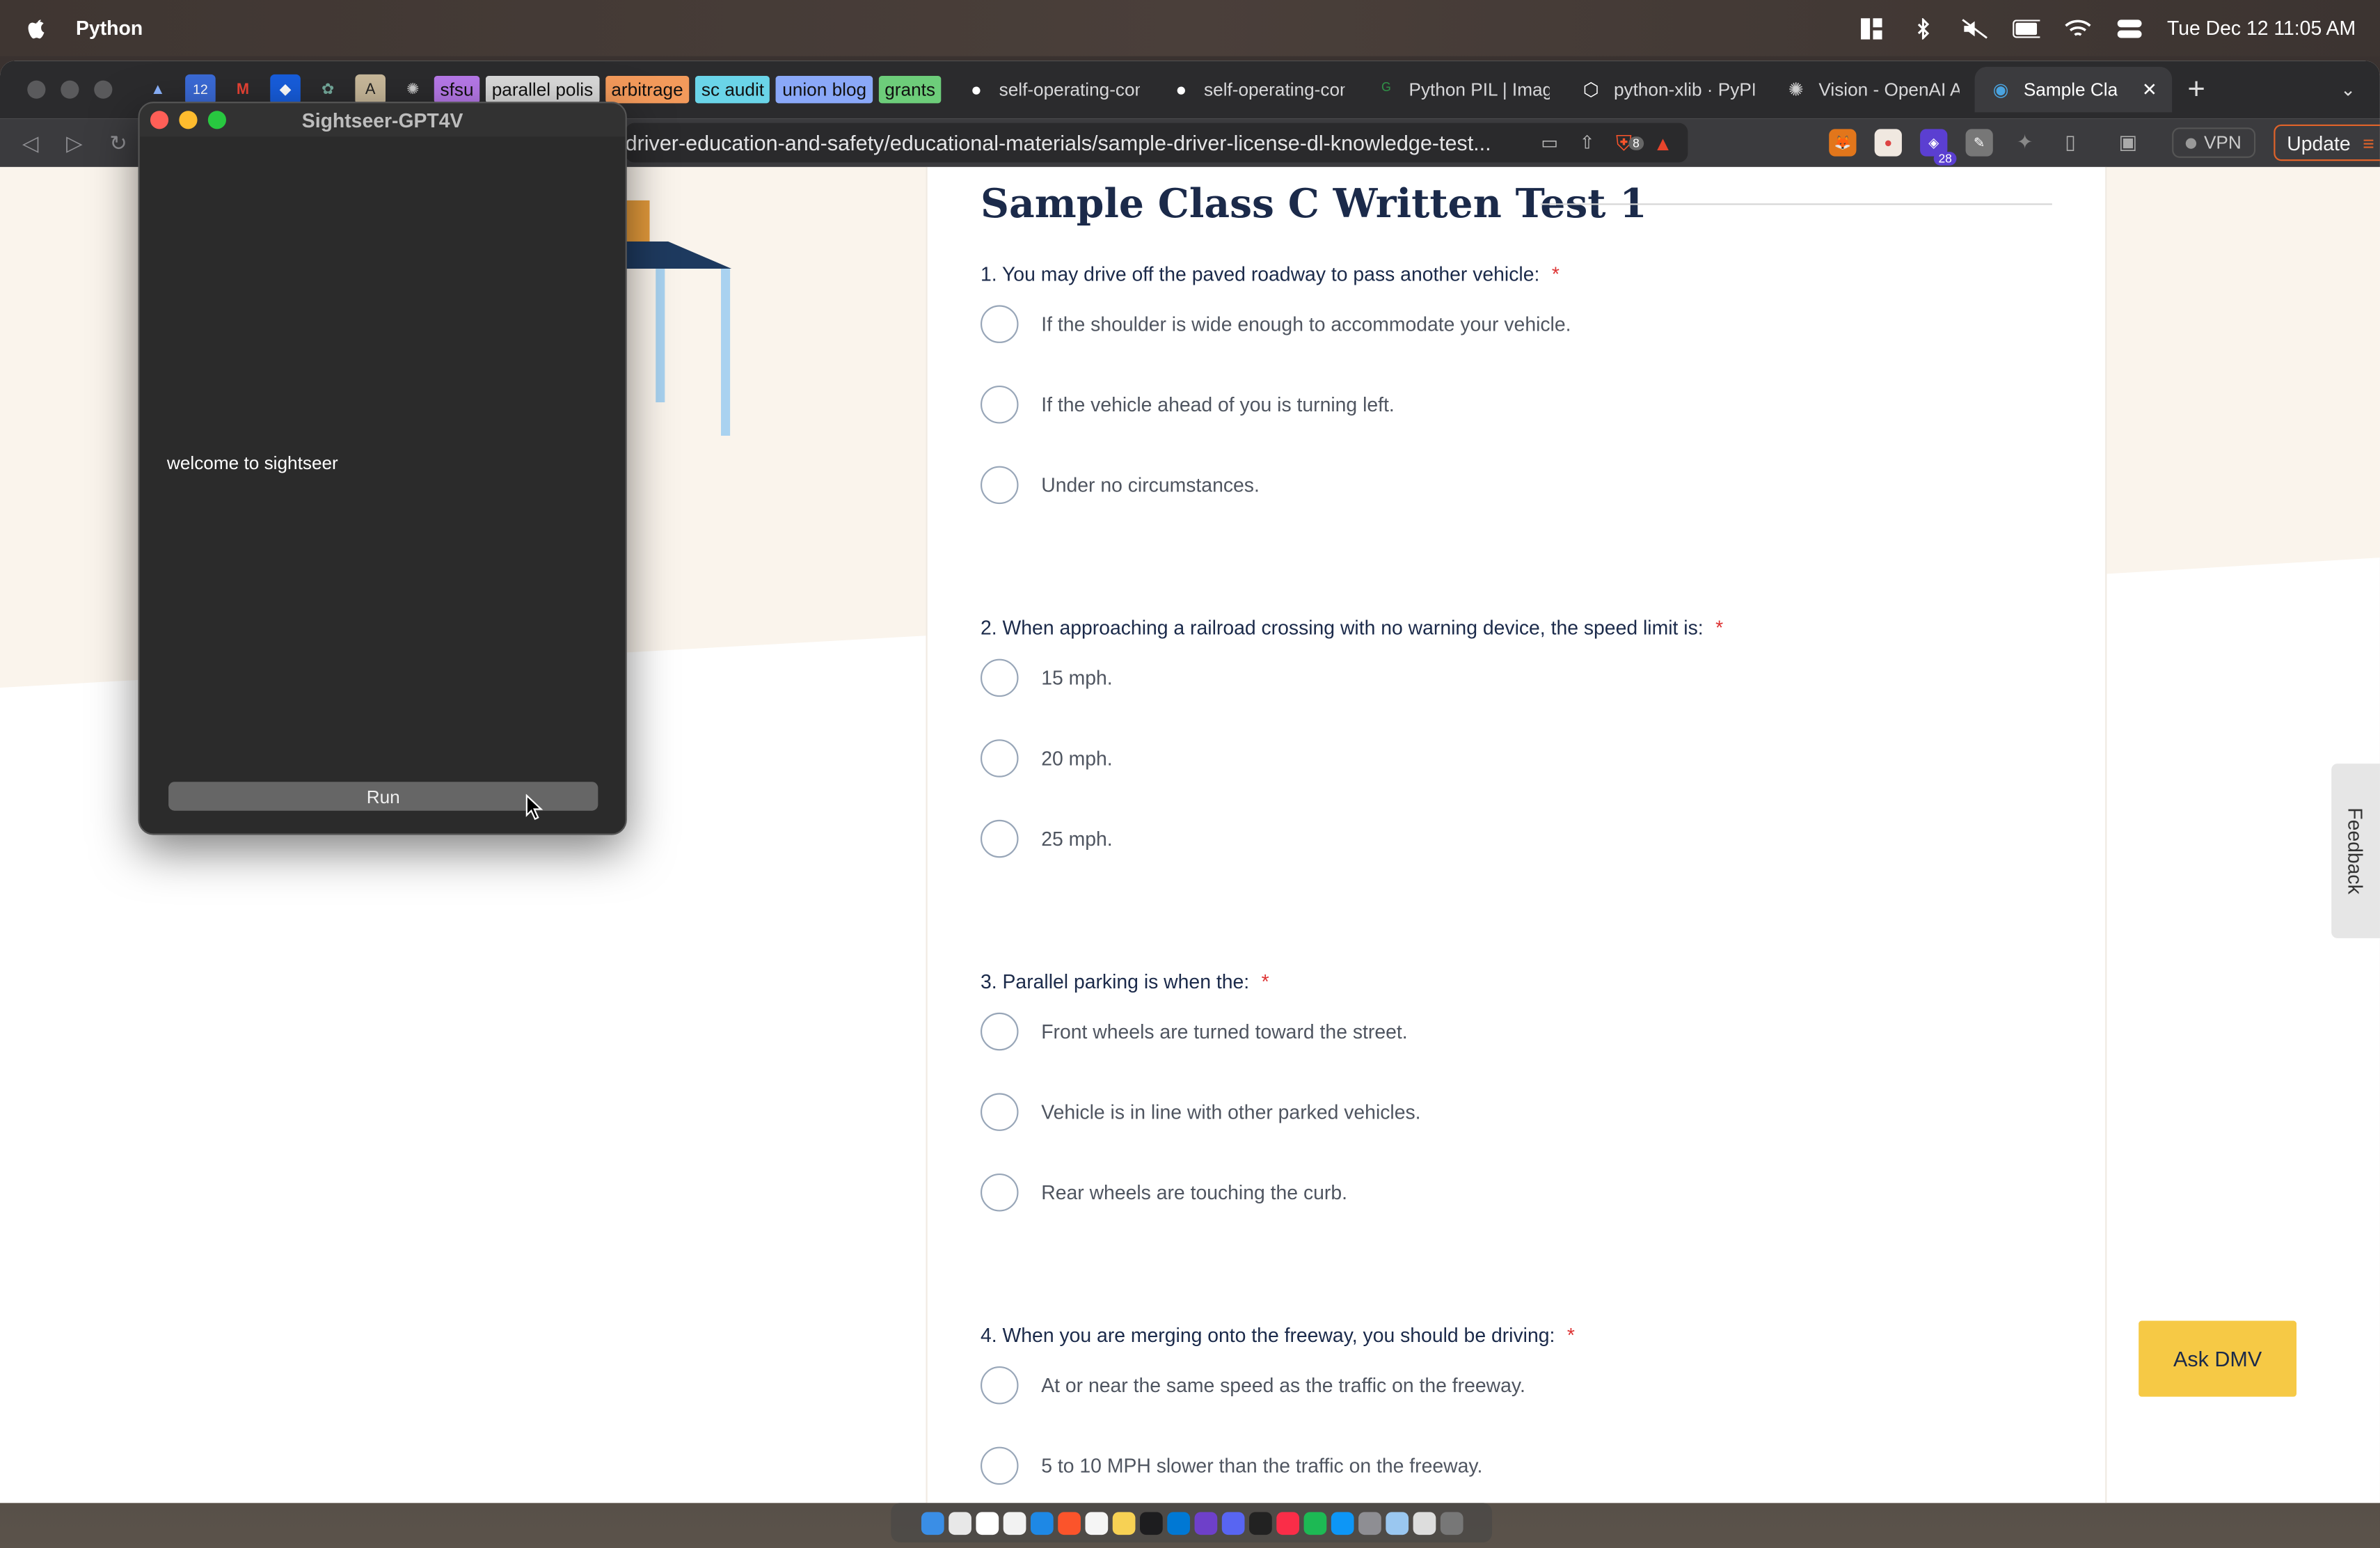  I want to click on brave-shield-icon: ⛨ 8, so click(1630, 142).